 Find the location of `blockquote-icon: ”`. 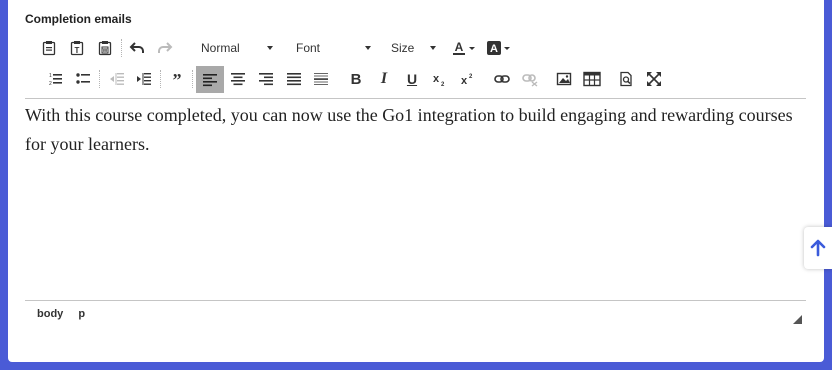

blockquote-icon: ” is located at coordinates (177, 79).